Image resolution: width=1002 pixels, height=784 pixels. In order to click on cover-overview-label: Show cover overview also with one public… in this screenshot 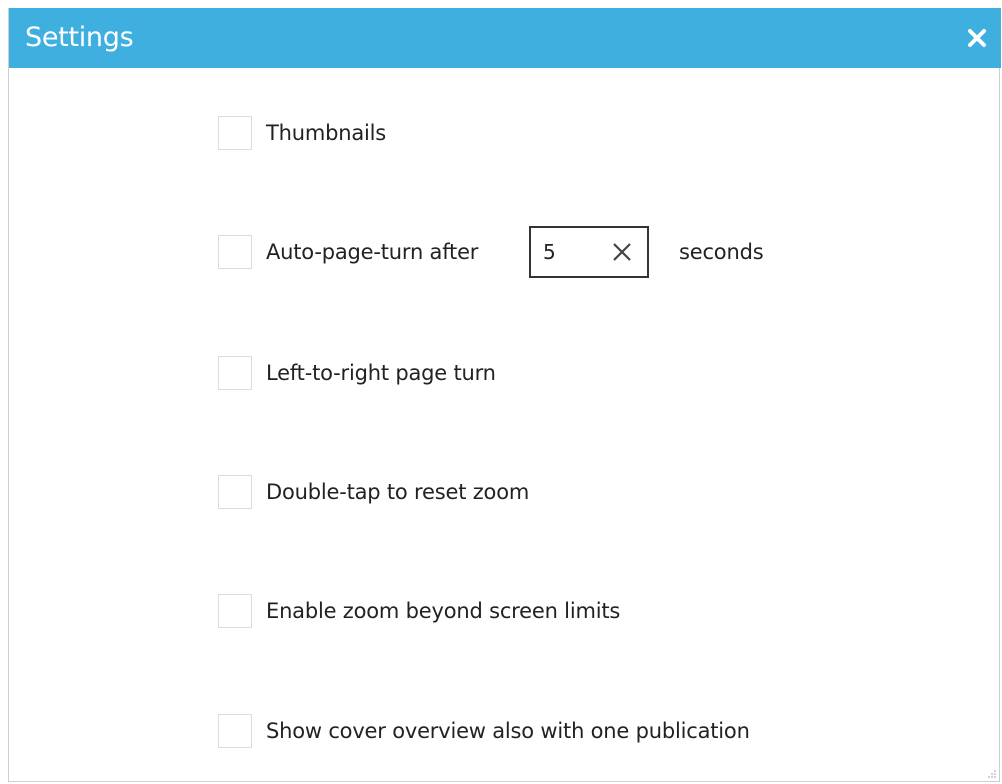, I will do `click(508, 731)`.